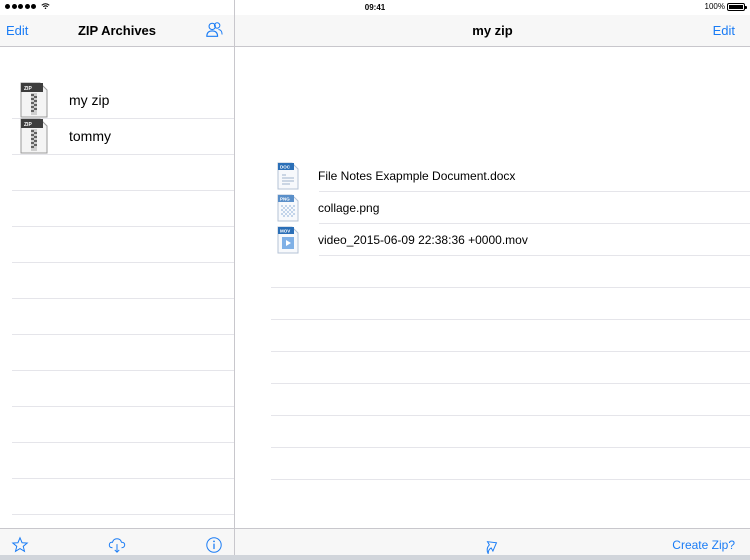 The image size is (750, 560). Describe the element at coordinates (89, 100) in the screenshot. I see `archive-label: my zip` at that location.